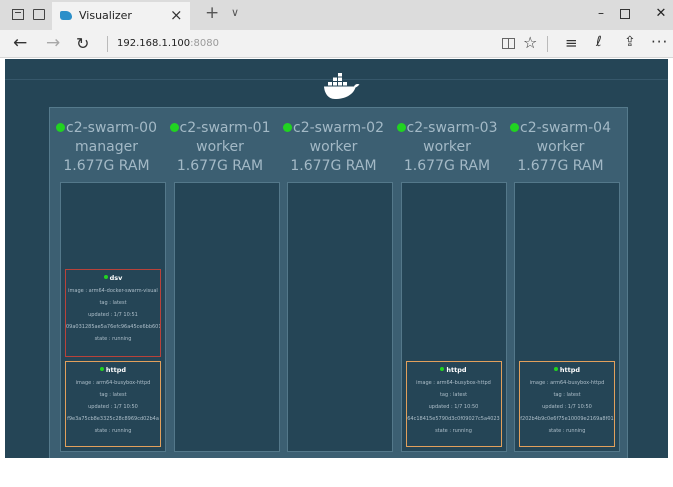 The image size is (673, 487). I want to click on container-name-text: dsv, so click(116, 278).